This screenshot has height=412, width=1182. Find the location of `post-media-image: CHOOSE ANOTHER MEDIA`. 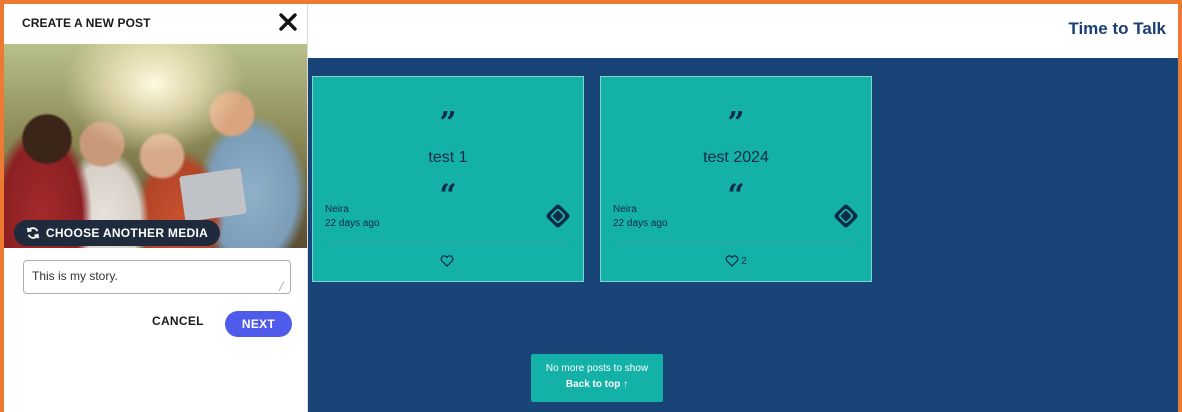

post-media-image: CHOOSE ANOTHER MEDIA is located at coordinates (155, 146).